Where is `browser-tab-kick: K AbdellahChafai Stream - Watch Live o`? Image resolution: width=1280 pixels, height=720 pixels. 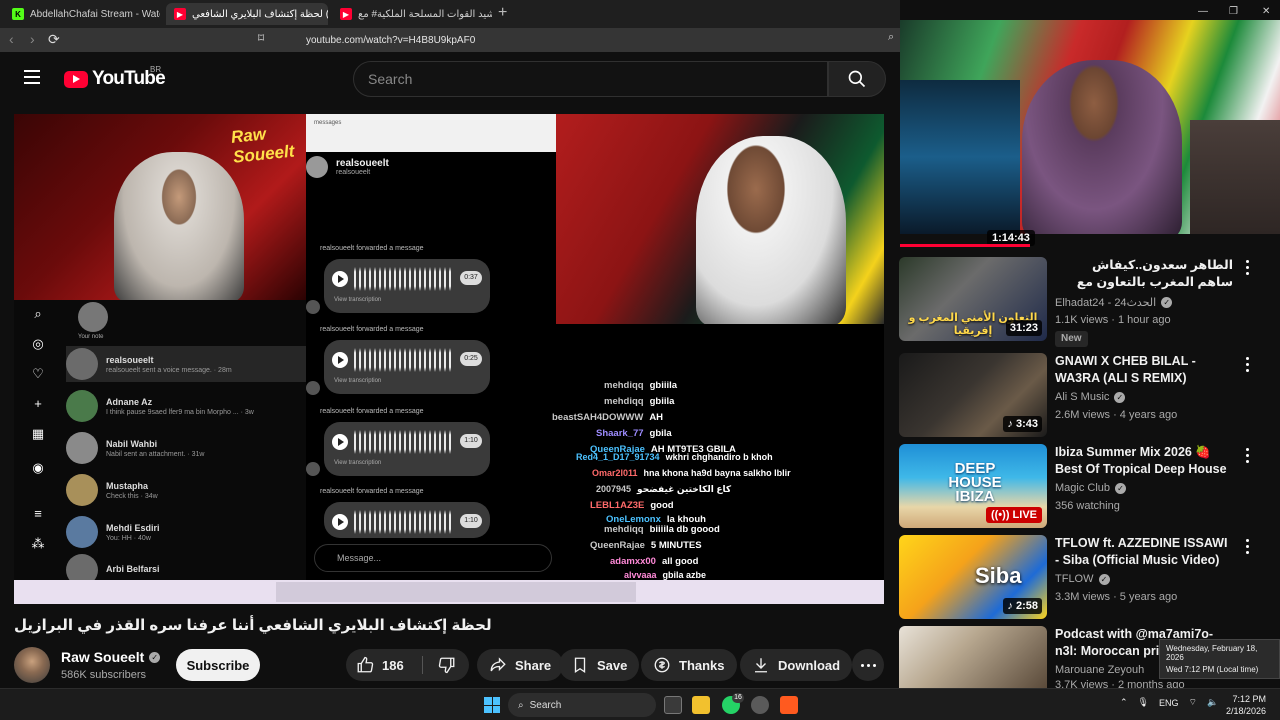 browser-tab-kick: K AbdellahChafai Stream - Watch Live o is located at coordinates (82, 14).